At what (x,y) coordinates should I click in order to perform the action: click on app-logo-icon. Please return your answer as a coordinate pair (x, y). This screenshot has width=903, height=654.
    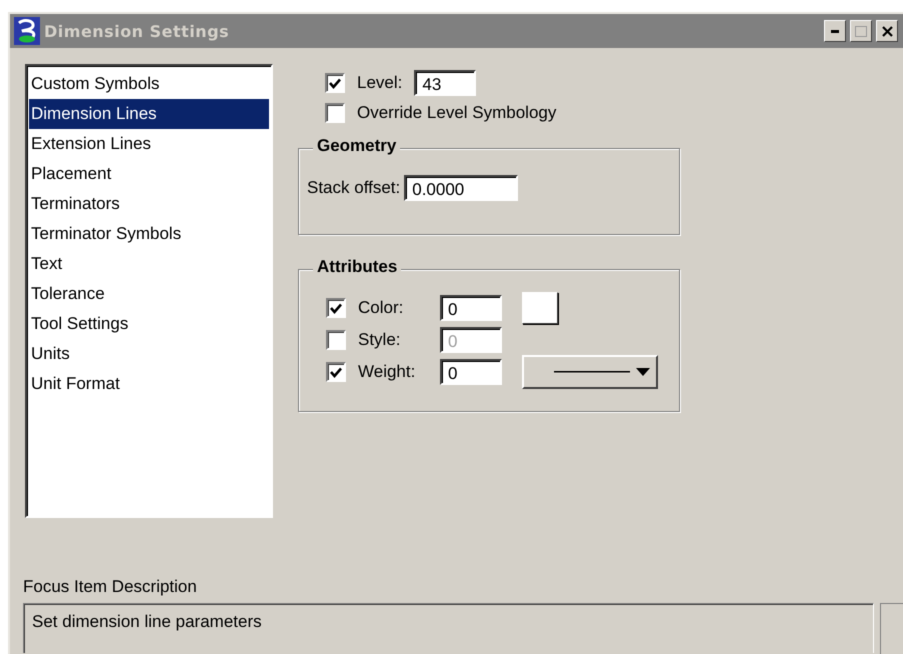
    Looking at the image, I should click on (27, 31).